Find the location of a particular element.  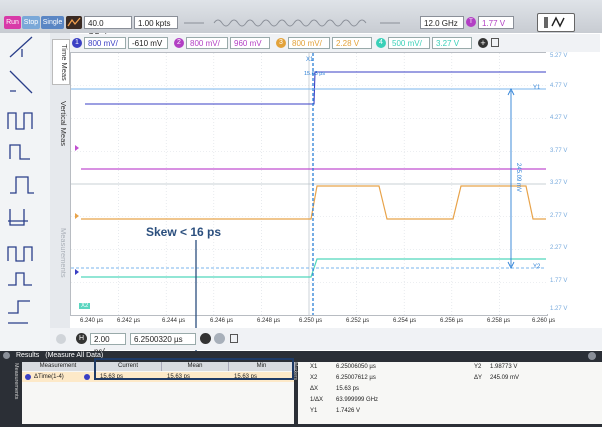

measurement-tool-palette is located at coordinates (25, 192).